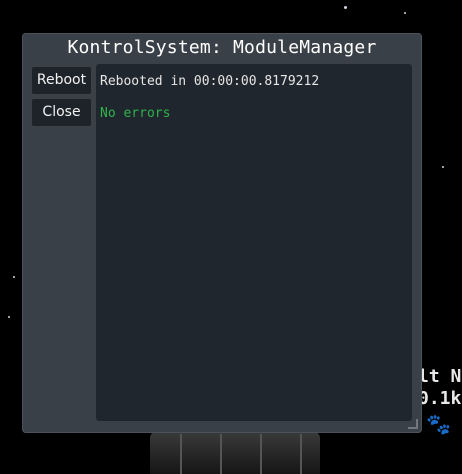  Describe the element at coordinates (438, 424) in the screenshot. I see `paw-icon: 🐾` at that location.